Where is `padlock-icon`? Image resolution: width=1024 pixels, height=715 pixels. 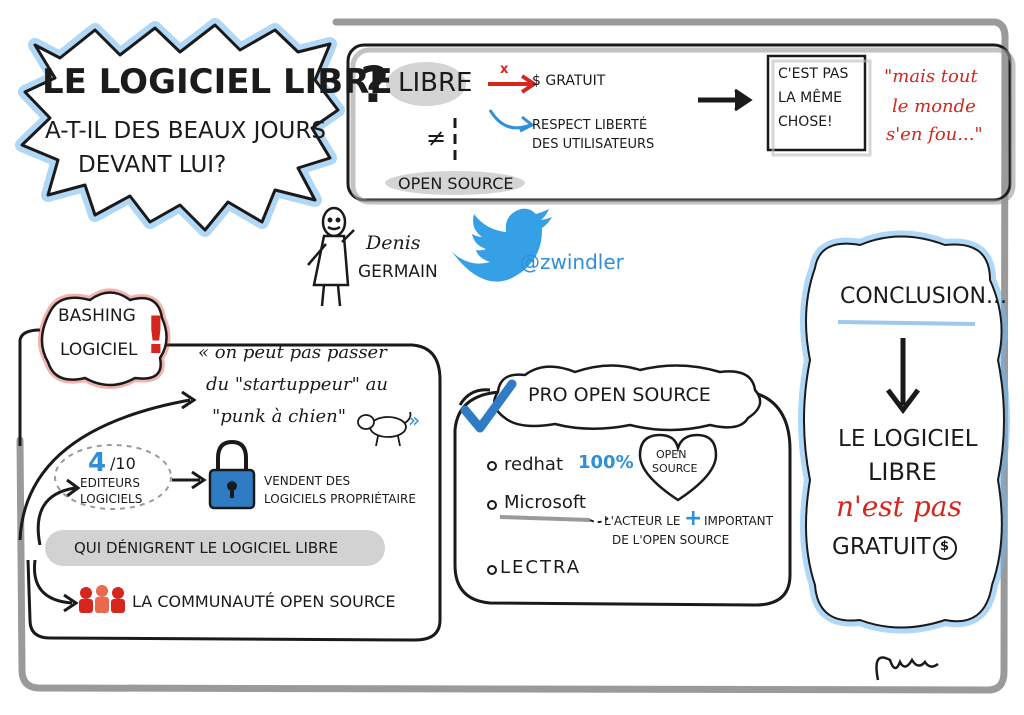 padlock-icon is located at coordinates (232, 474).